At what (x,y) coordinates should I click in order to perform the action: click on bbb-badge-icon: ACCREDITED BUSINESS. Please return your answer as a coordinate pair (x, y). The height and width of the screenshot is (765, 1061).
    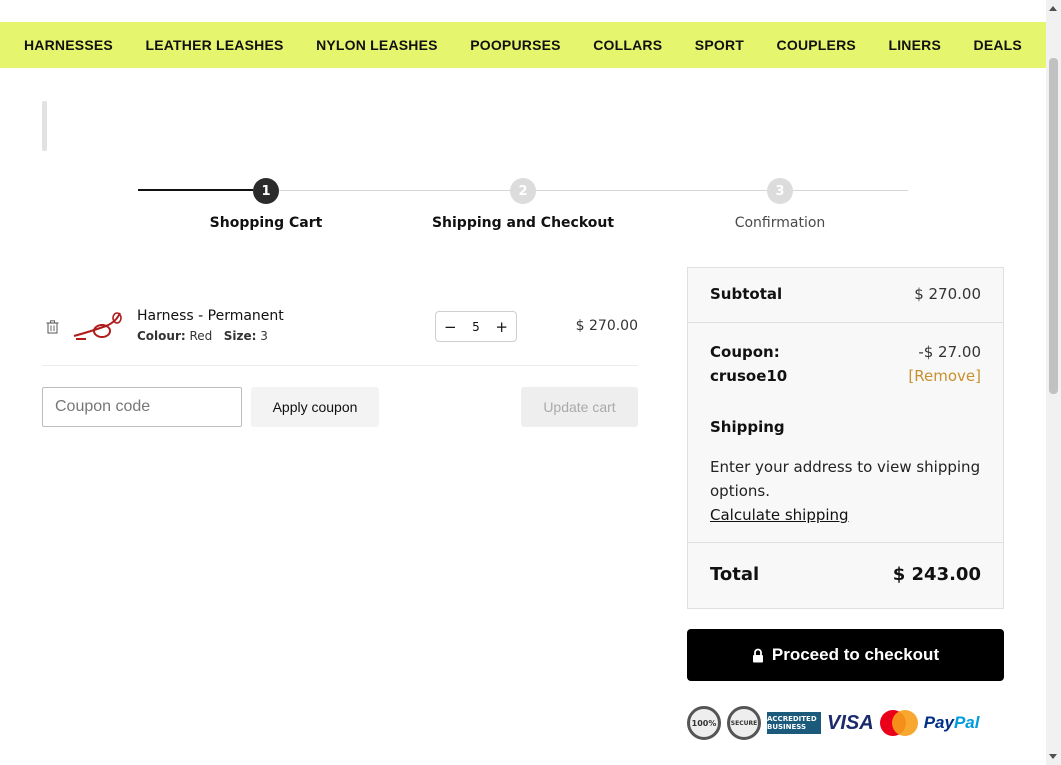
    Looking at the image, I should click on (794, 723).